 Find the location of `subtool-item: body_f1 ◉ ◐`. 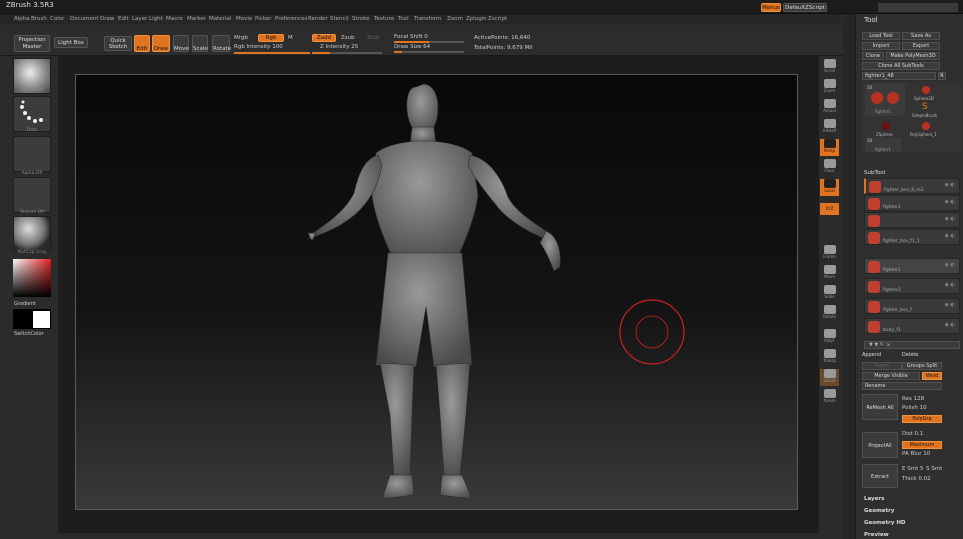

subtool-item: body_f1 ◉ ◐ is located at coordinates (912, 326).